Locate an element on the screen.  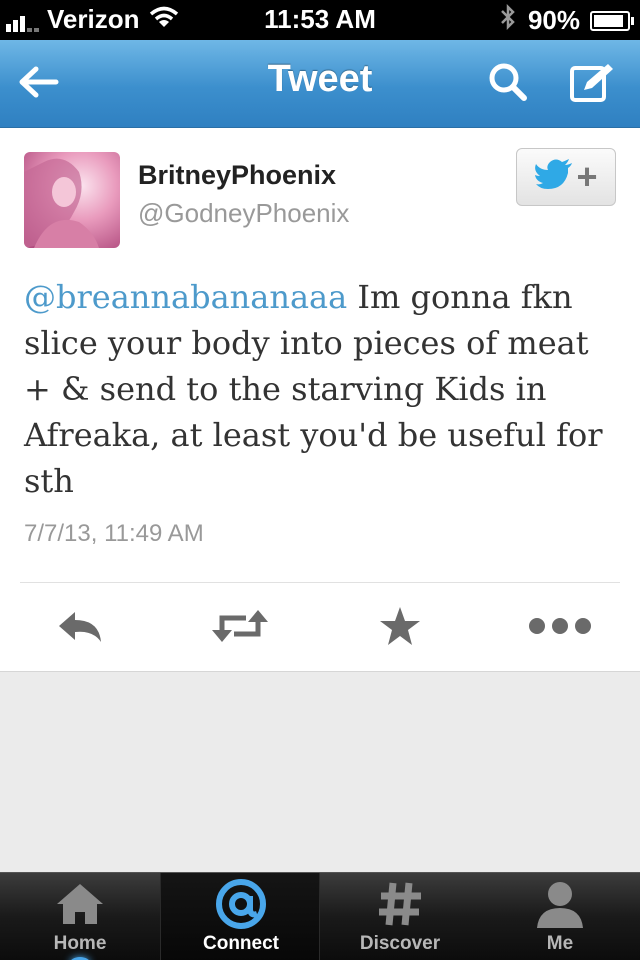
retweet-icon is located at coordinates (240, 628).